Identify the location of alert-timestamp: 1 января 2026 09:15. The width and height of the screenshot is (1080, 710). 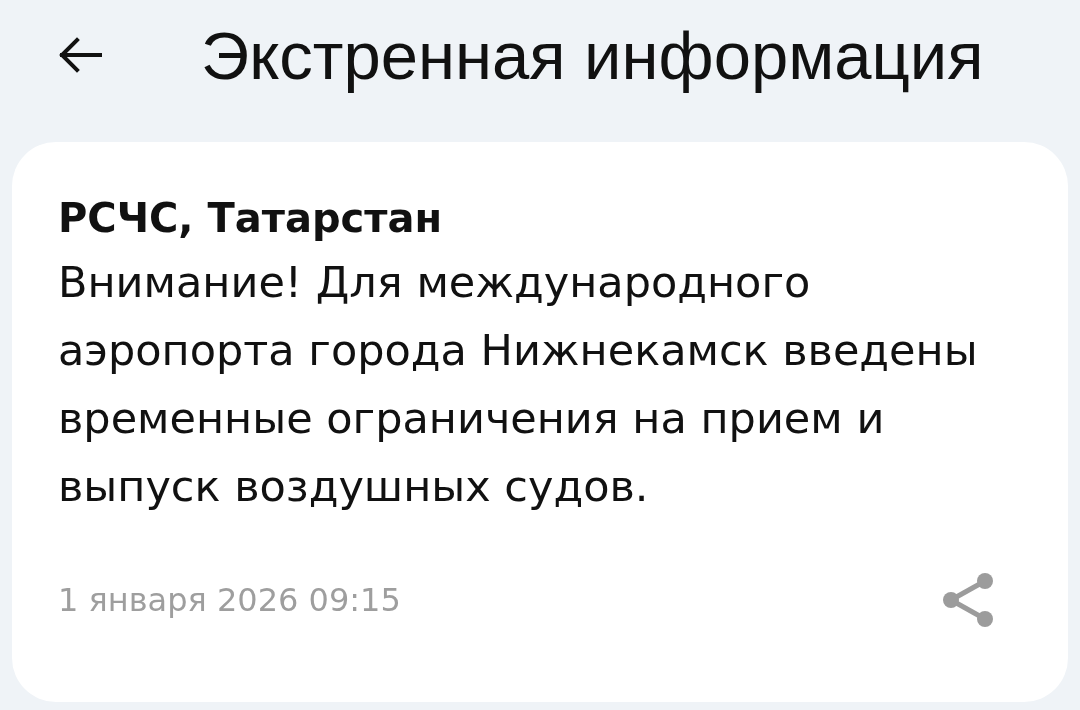
(229, 600).